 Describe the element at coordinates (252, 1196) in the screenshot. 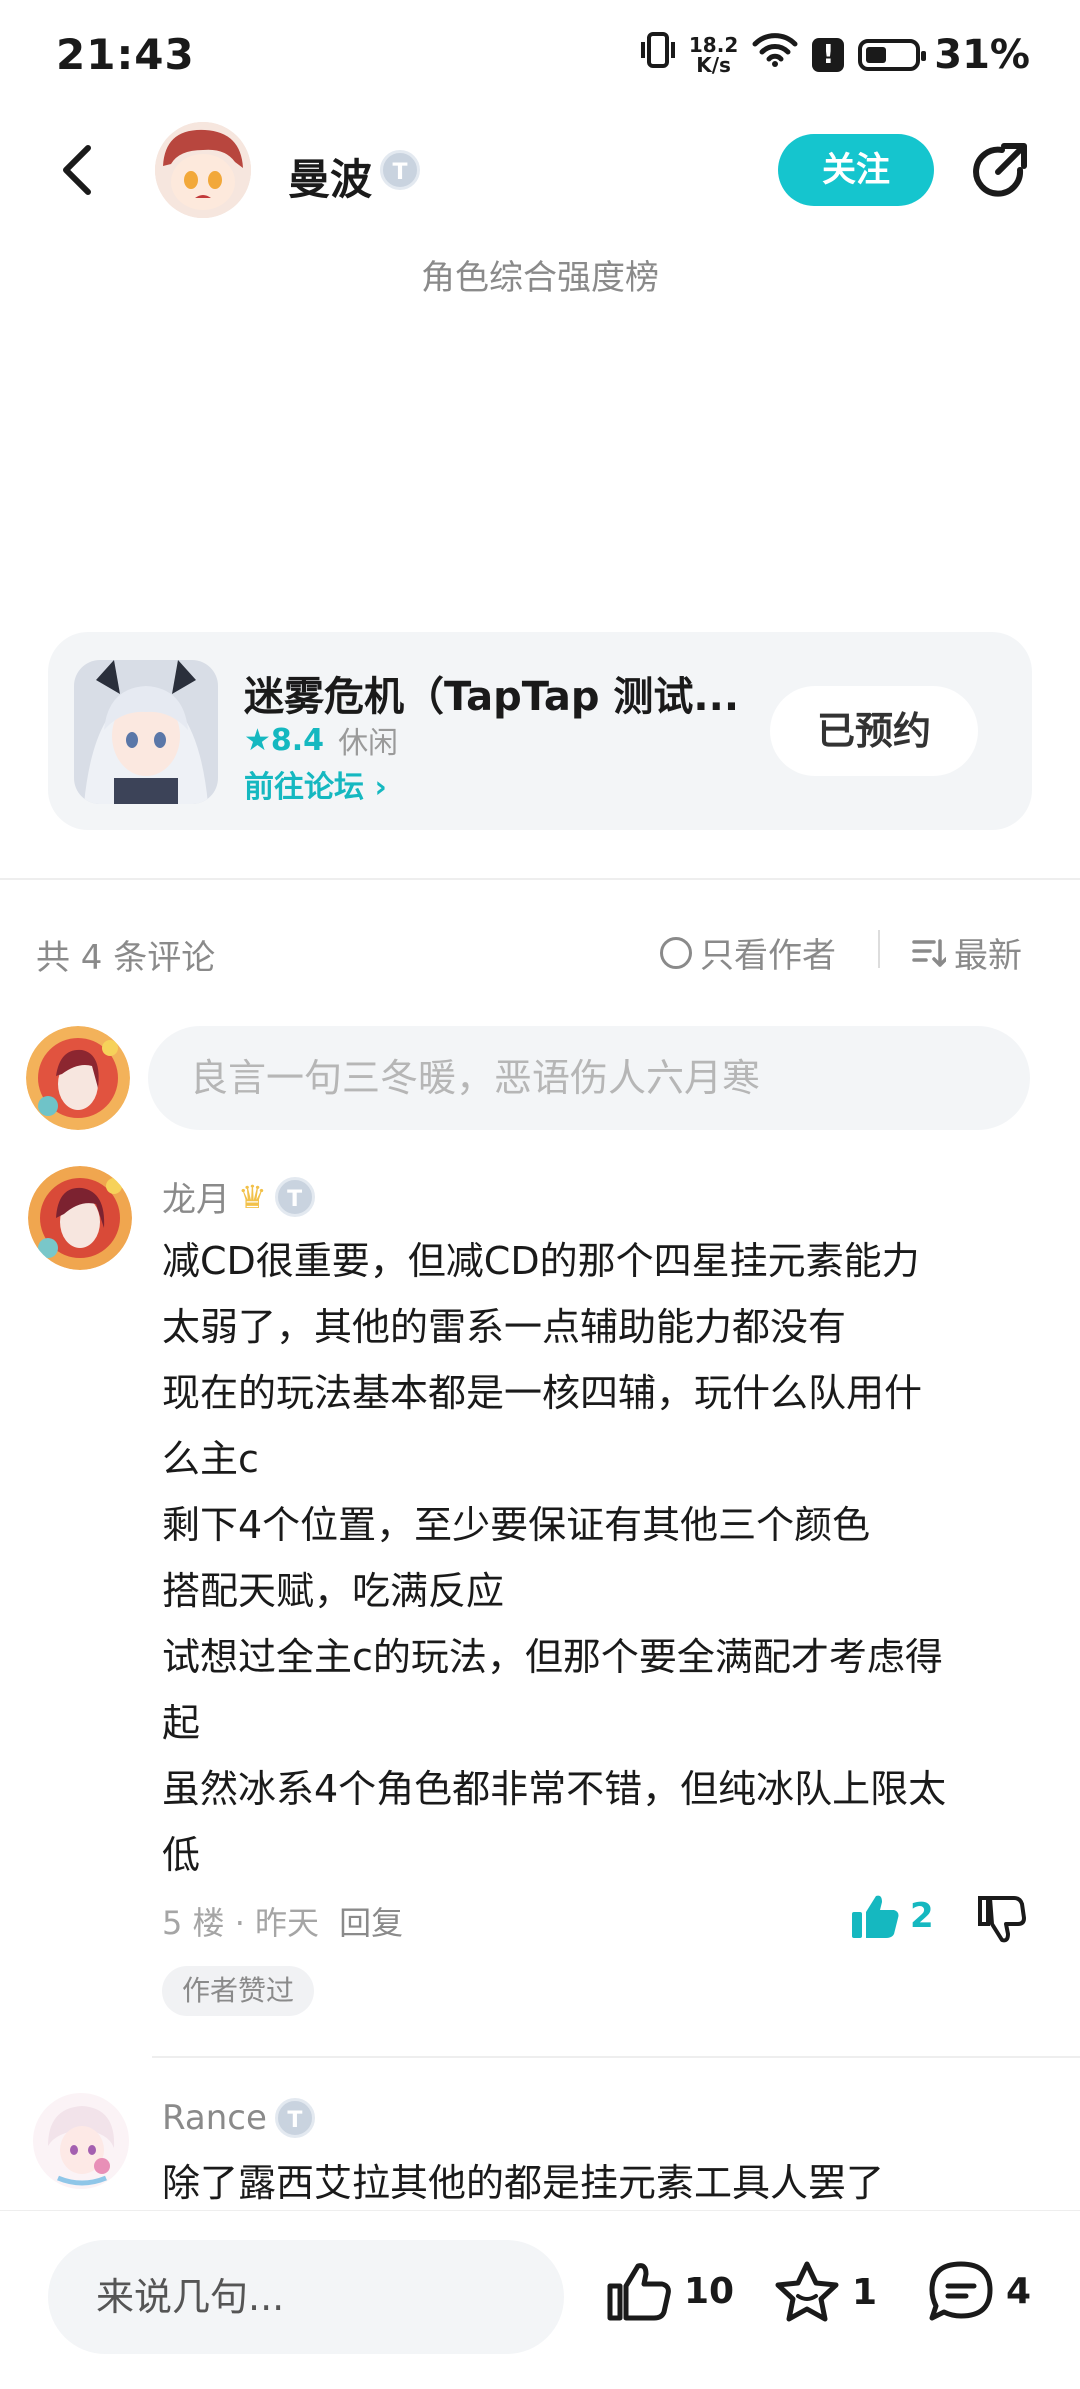

I see `crown-icon: ♛` at that location.